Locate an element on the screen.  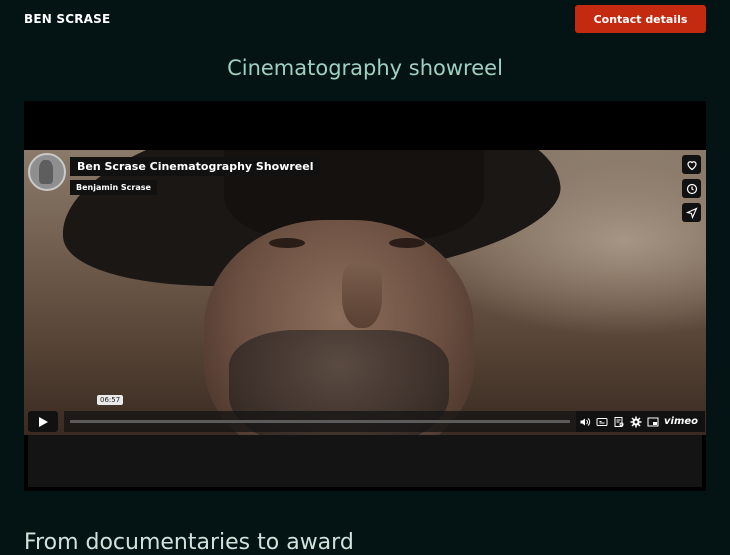
time-tooltip: 06:57 is located at coordinates (110, 400).